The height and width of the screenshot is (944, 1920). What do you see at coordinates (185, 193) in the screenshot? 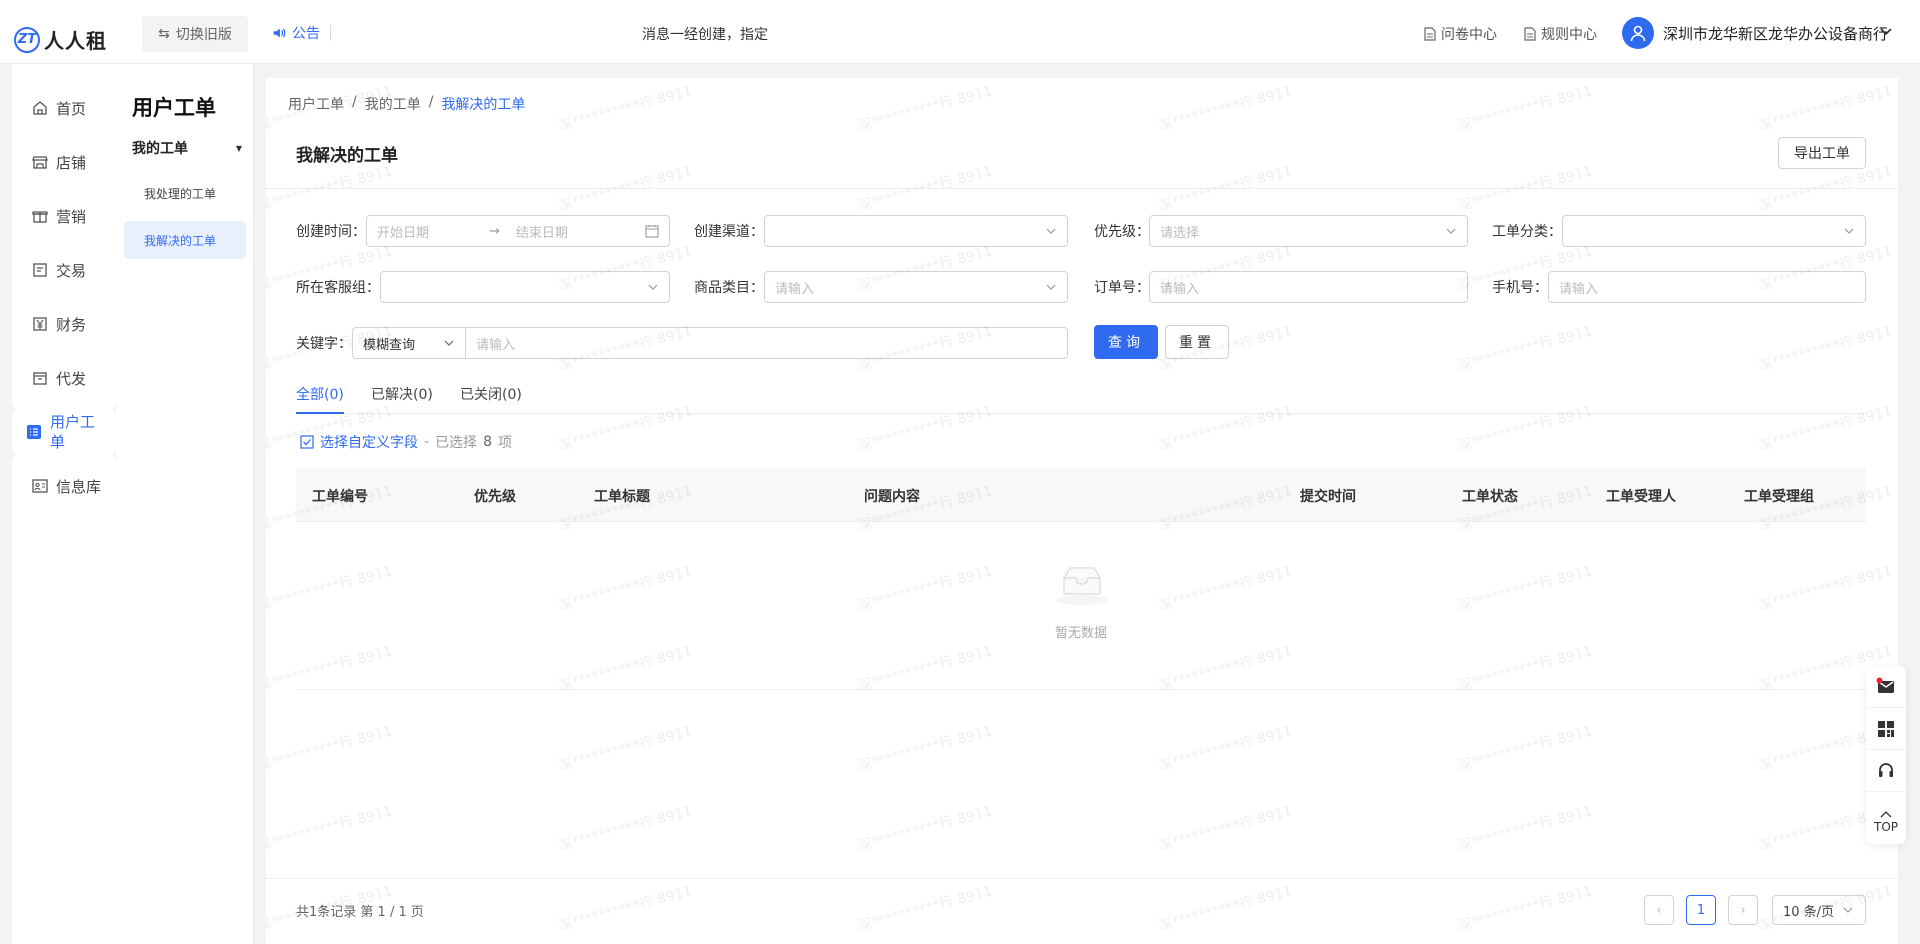
I see `subnav-item-handled: 我处理的工单` at bounding box center [185, 193].